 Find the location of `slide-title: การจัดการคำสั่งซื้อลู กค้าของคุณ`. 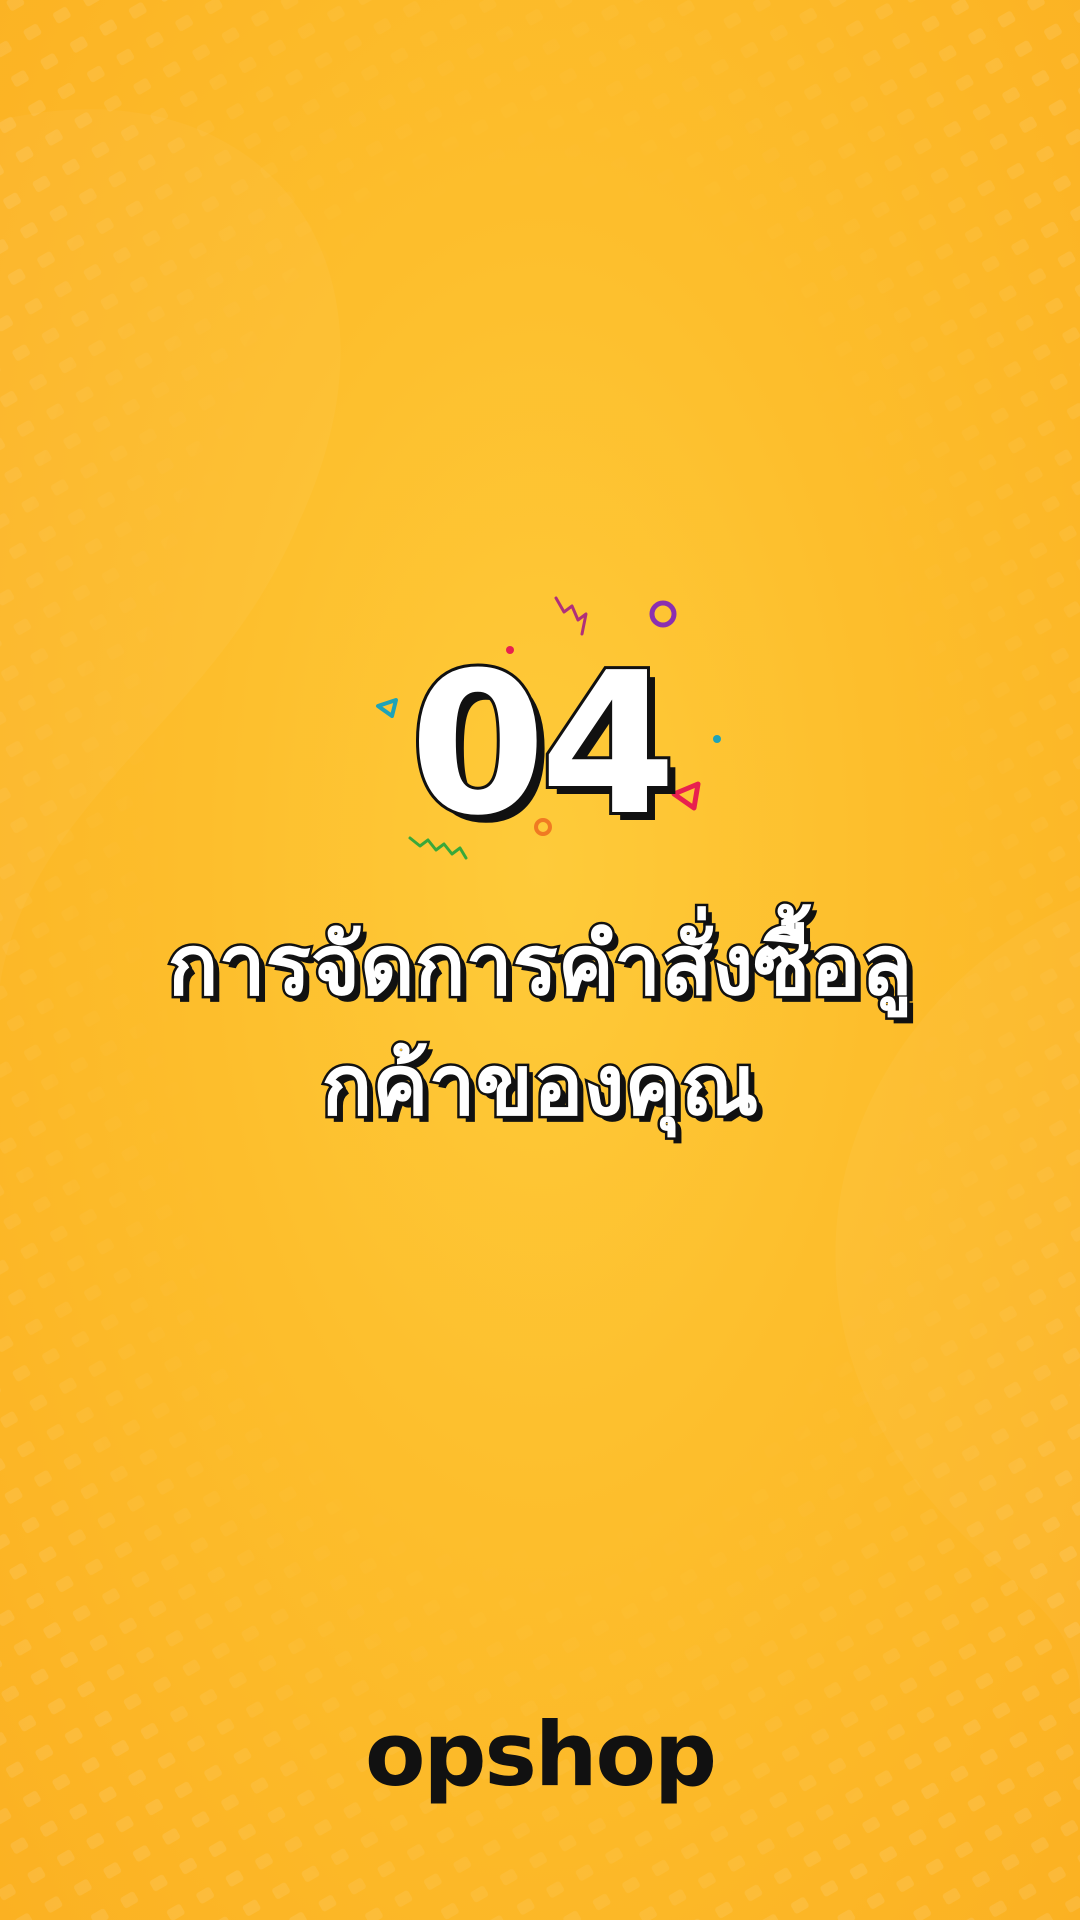

slide-title: การจัดการคำสั่งซื้อลู กค้าของคุณ is located at coordinates (540, 1025).